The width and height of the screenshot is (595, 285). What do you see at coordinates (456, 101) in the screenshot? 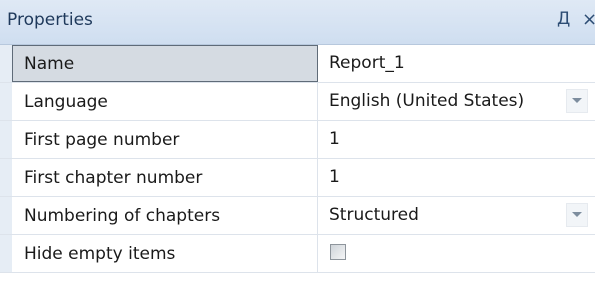
I see `property-value: English (United States)` at bounding box center [456, 101].